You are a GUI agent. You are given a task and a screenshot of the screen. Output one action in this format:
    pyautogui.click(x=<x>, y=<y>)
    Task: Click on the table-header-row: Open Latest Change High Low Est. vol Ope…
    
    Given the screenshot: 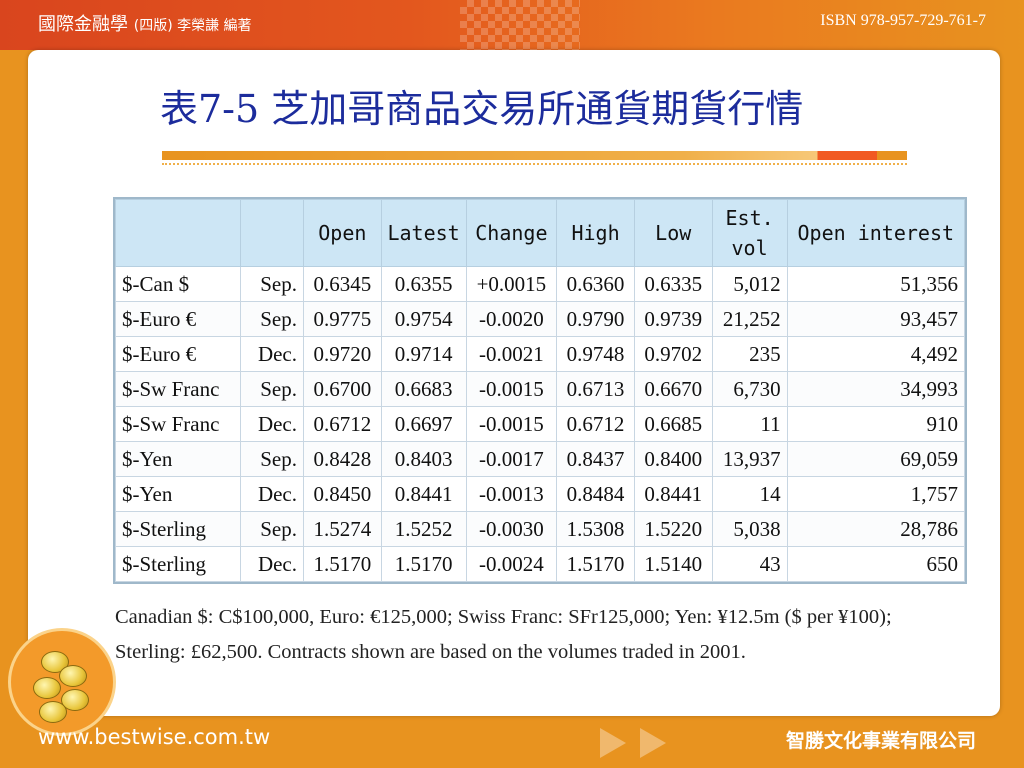 What is the action you would take?
    pyautogui.click(x=540, y=233)
    